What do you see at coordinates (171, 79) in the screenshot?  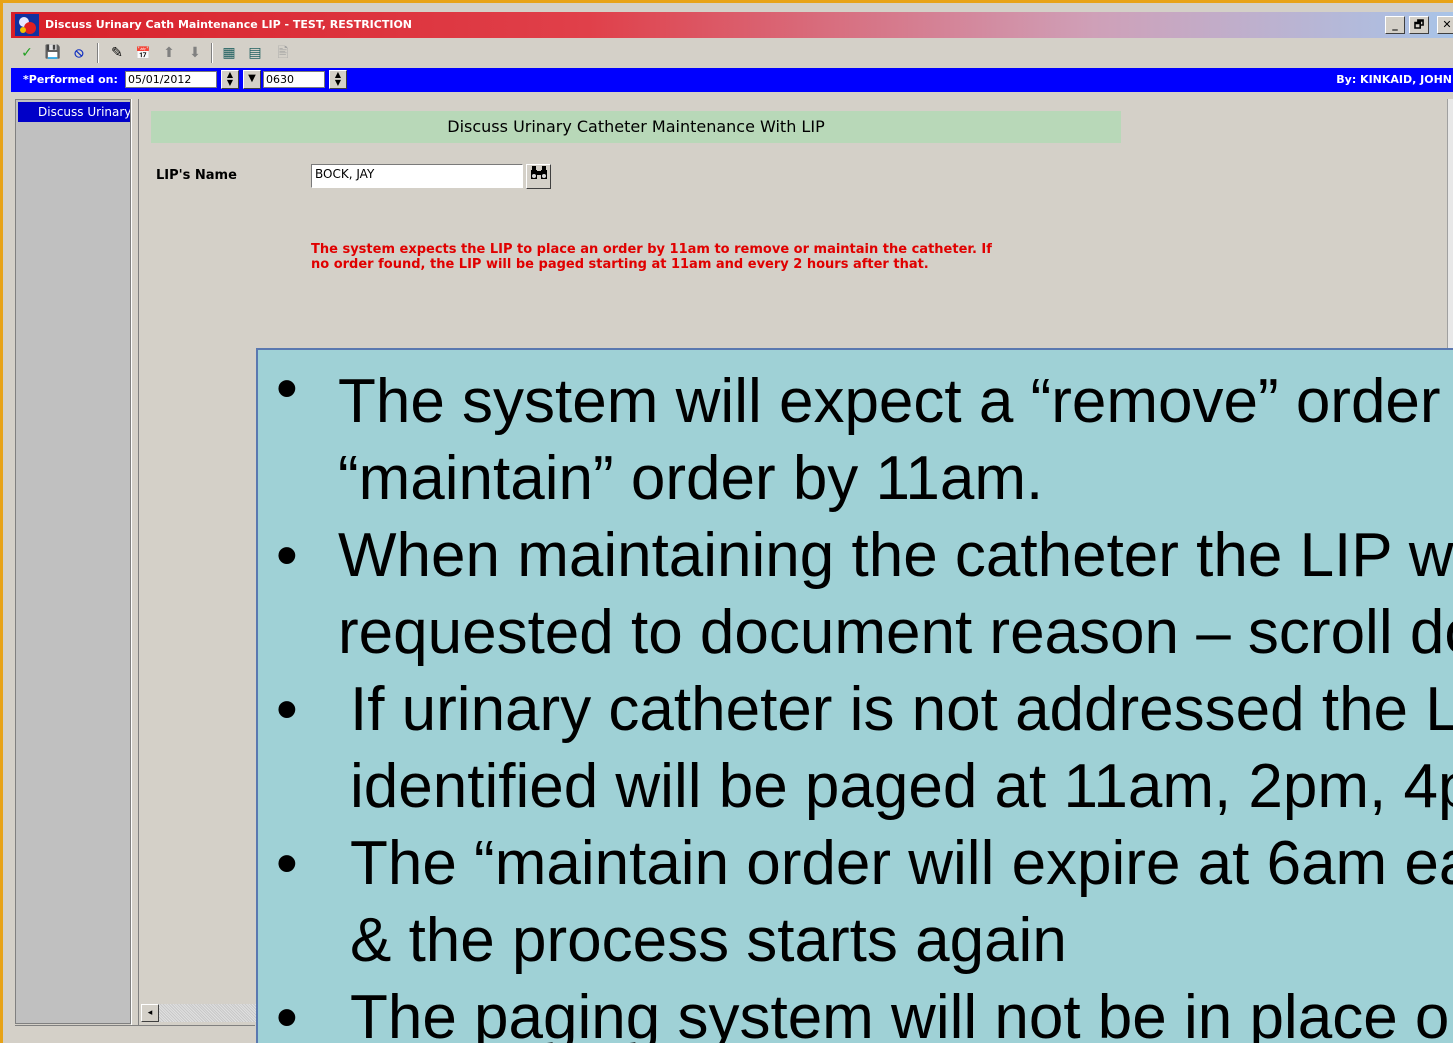 I see `performed-date-input: 05/01/2012` at bounding box center [171, 79].